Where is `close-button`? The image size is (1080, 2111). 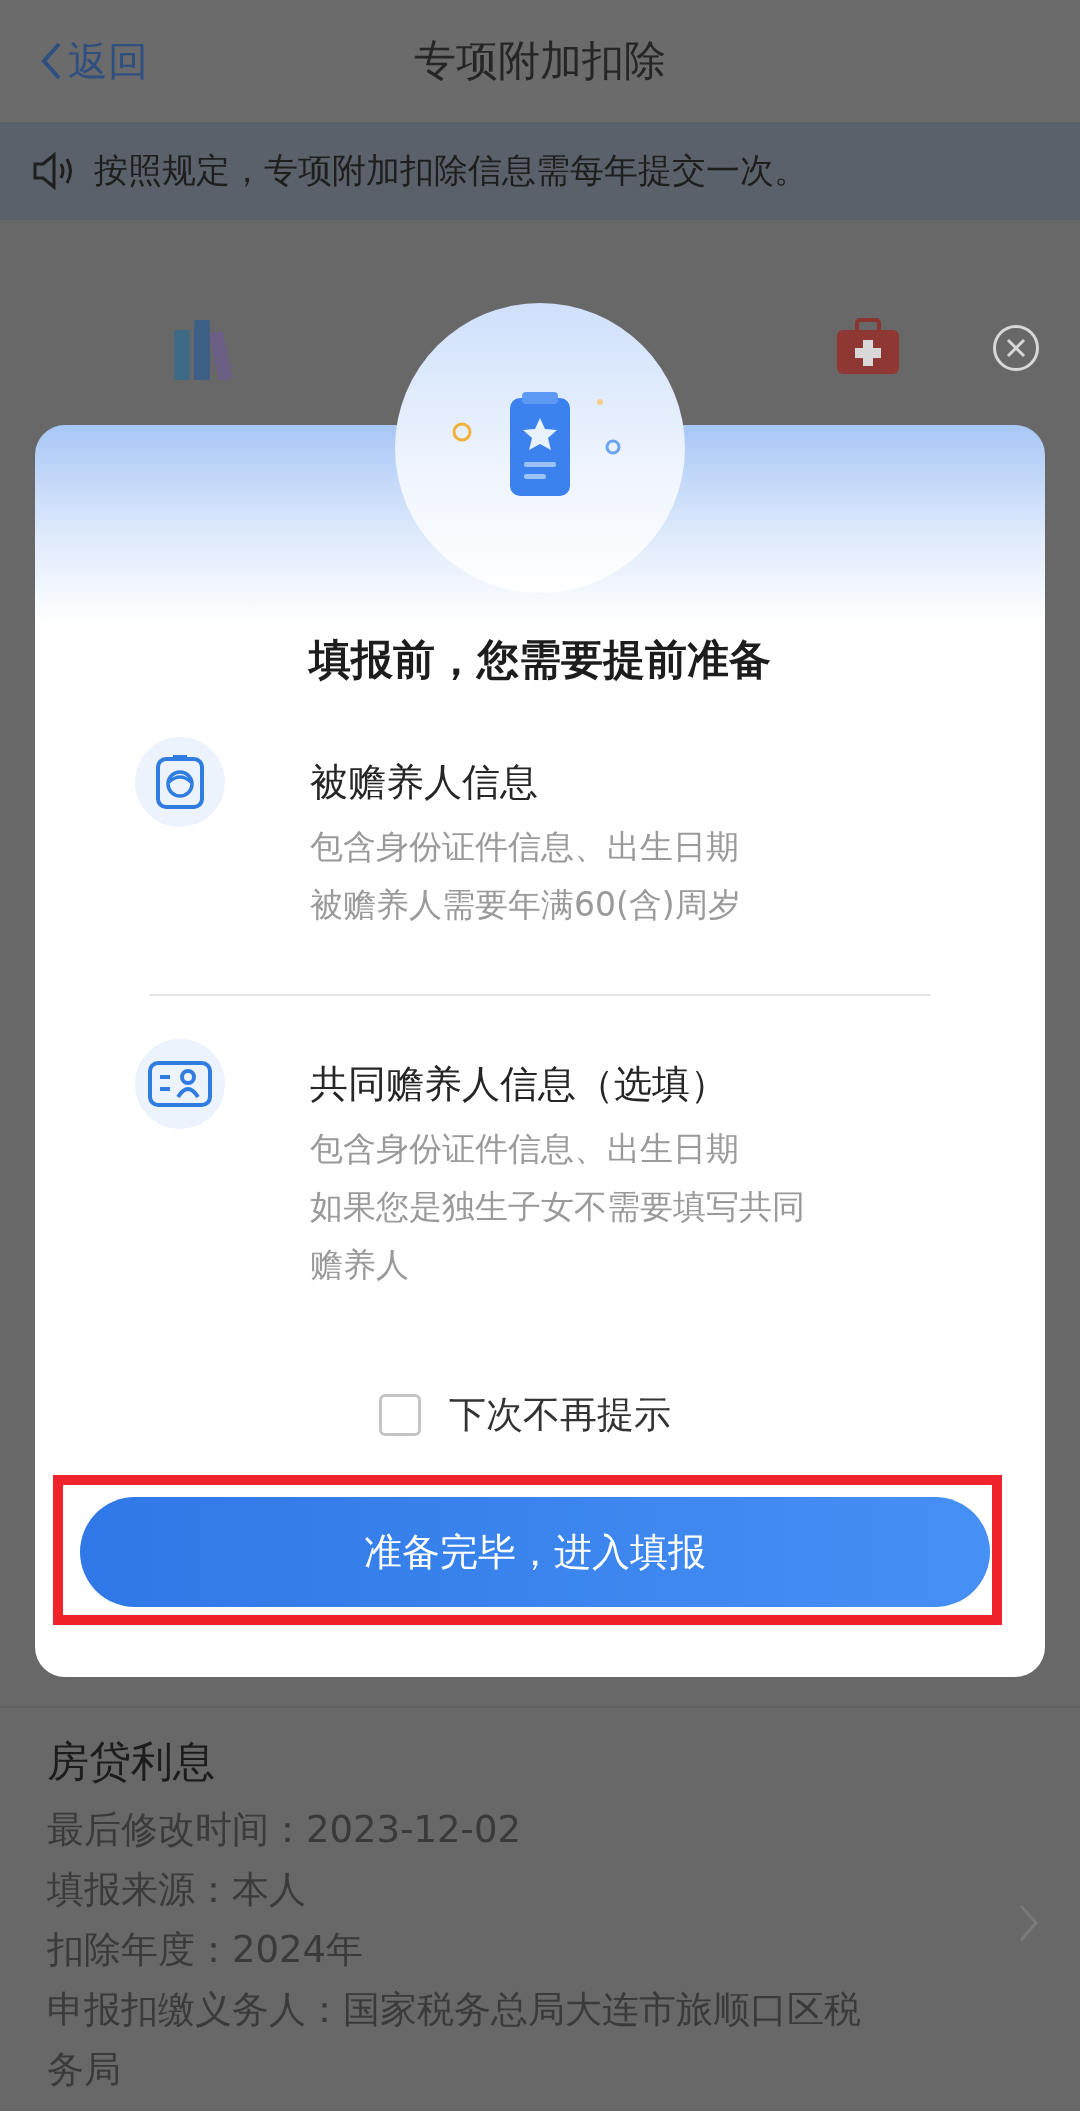 close-button is located at coordinates (1016, 348).